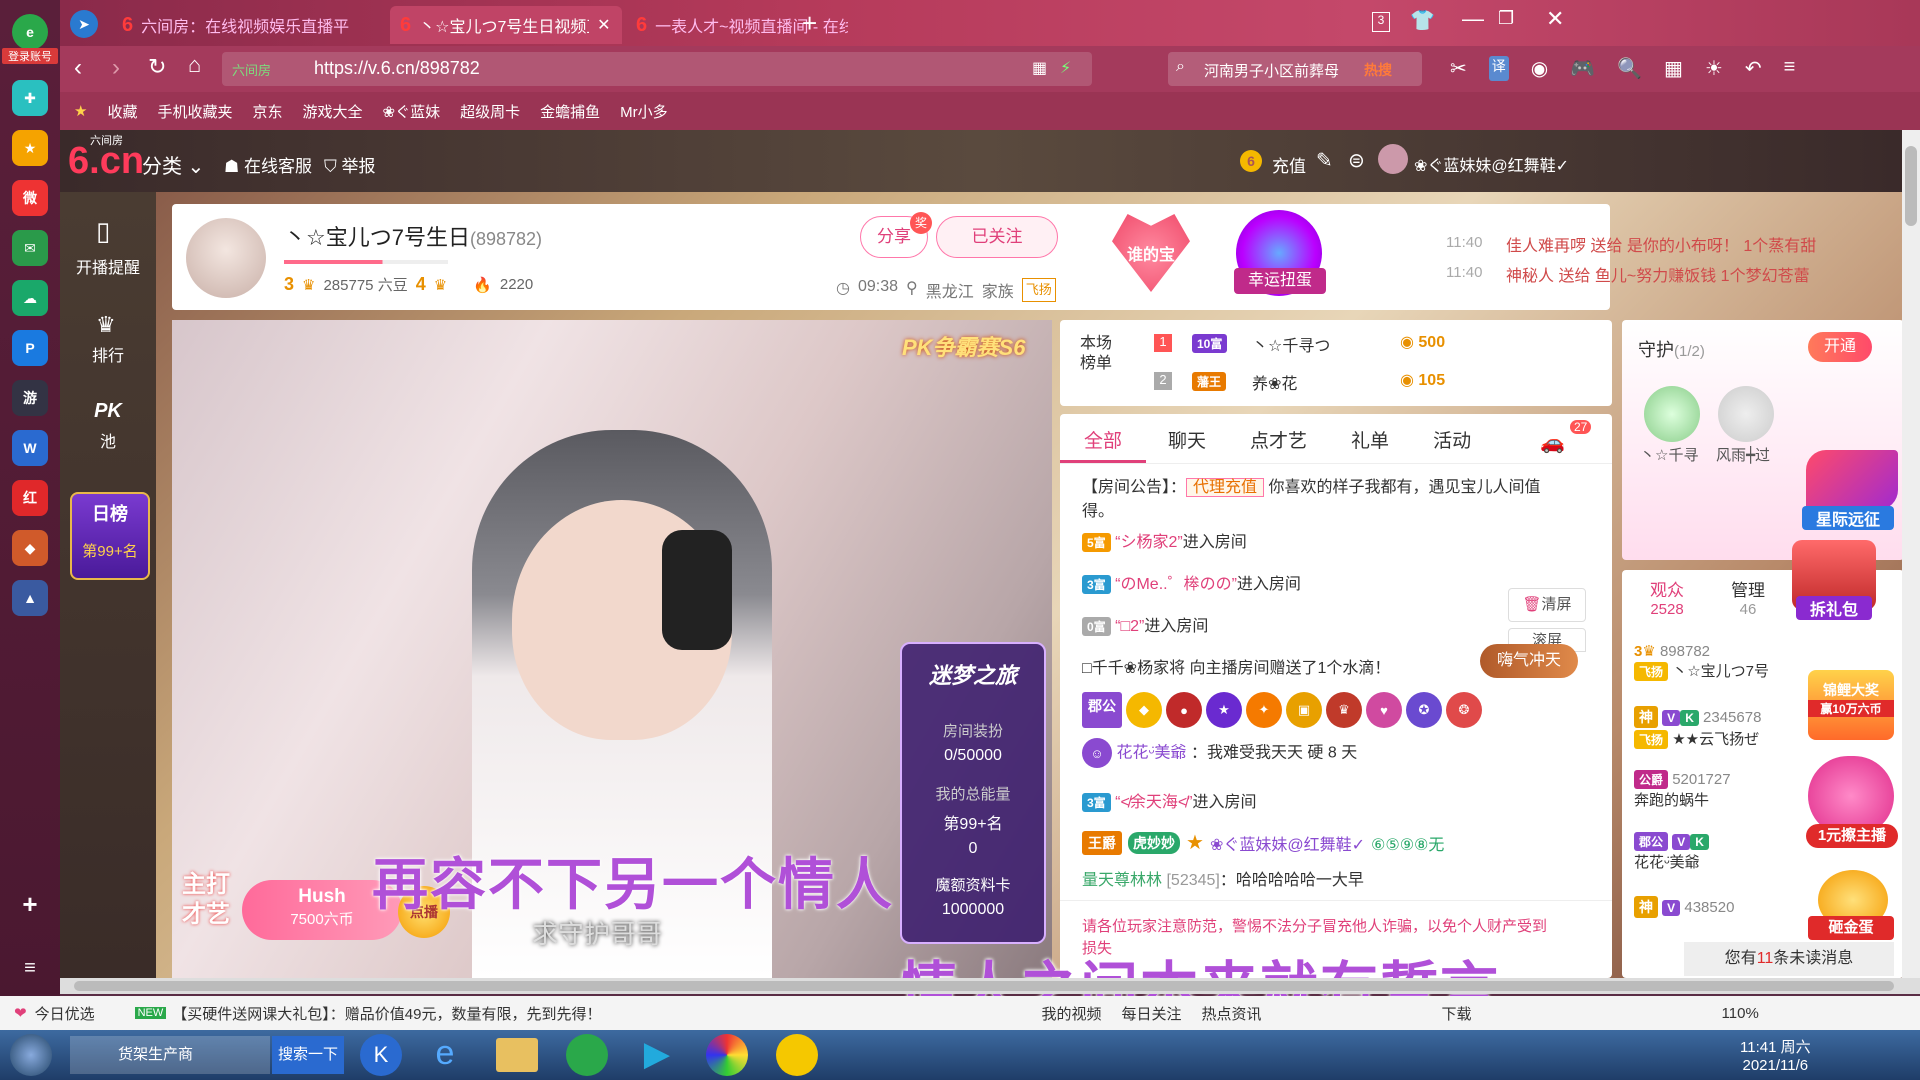 The image size is (1920, 1080). I want to click on rank-name: 丶☆千寻つ, so click(1291, 344).